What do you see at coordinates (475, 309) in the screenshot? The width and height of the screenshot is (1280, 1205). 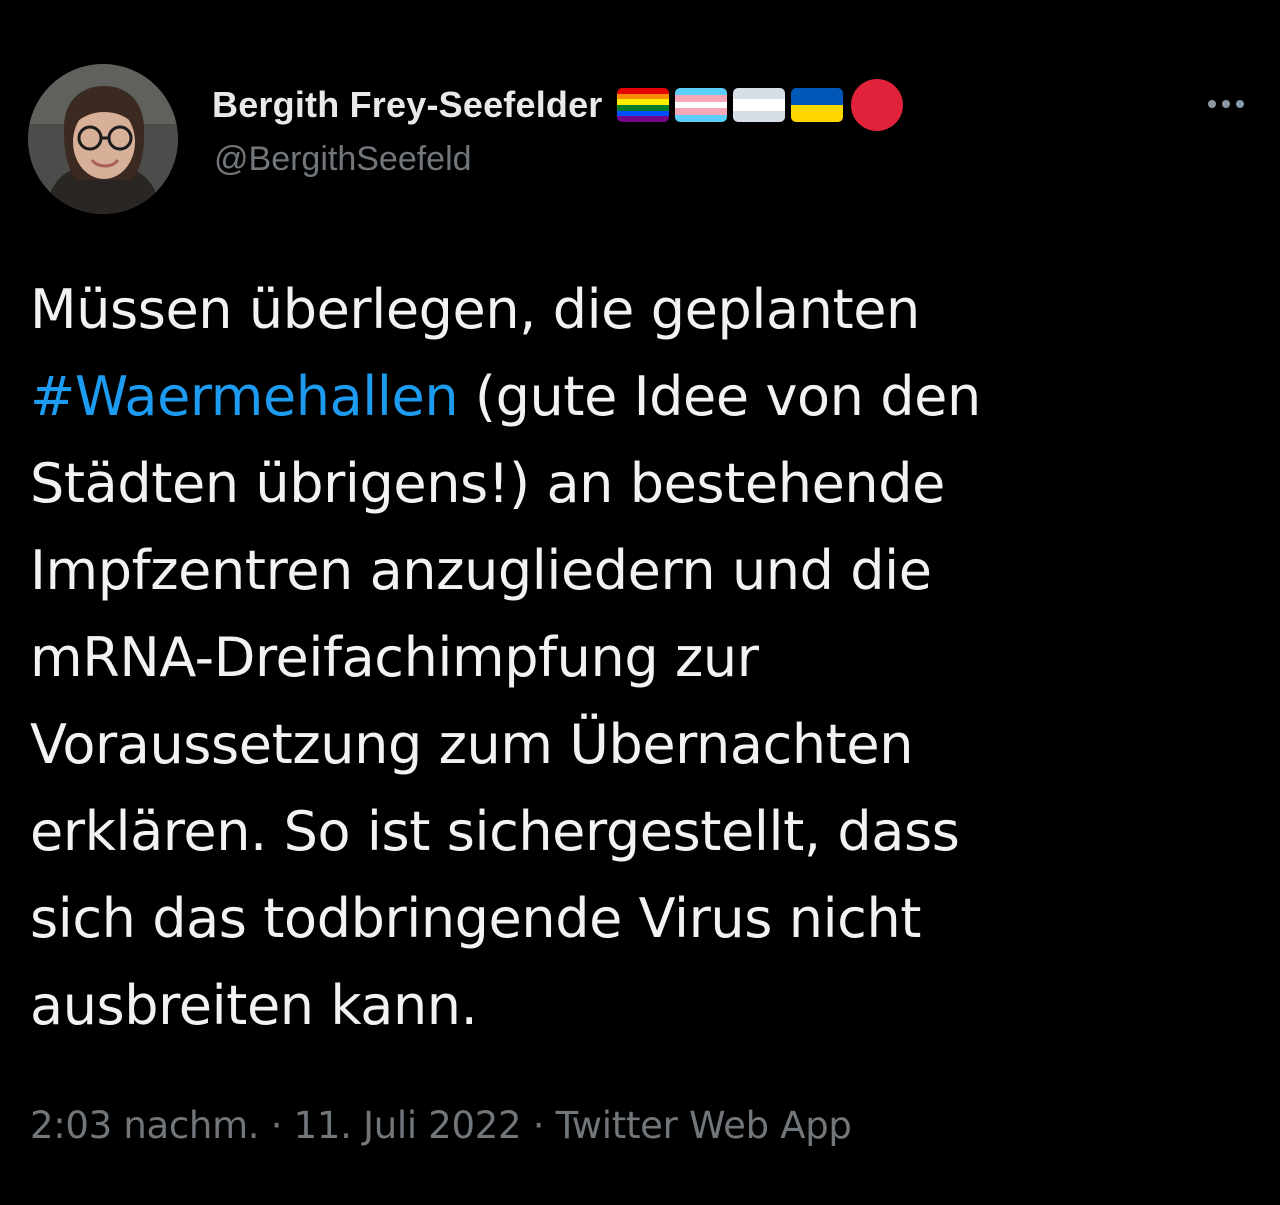 I see `tweet-line: Müssen überlegen, die geplanten` at bounding box center [475, 309].